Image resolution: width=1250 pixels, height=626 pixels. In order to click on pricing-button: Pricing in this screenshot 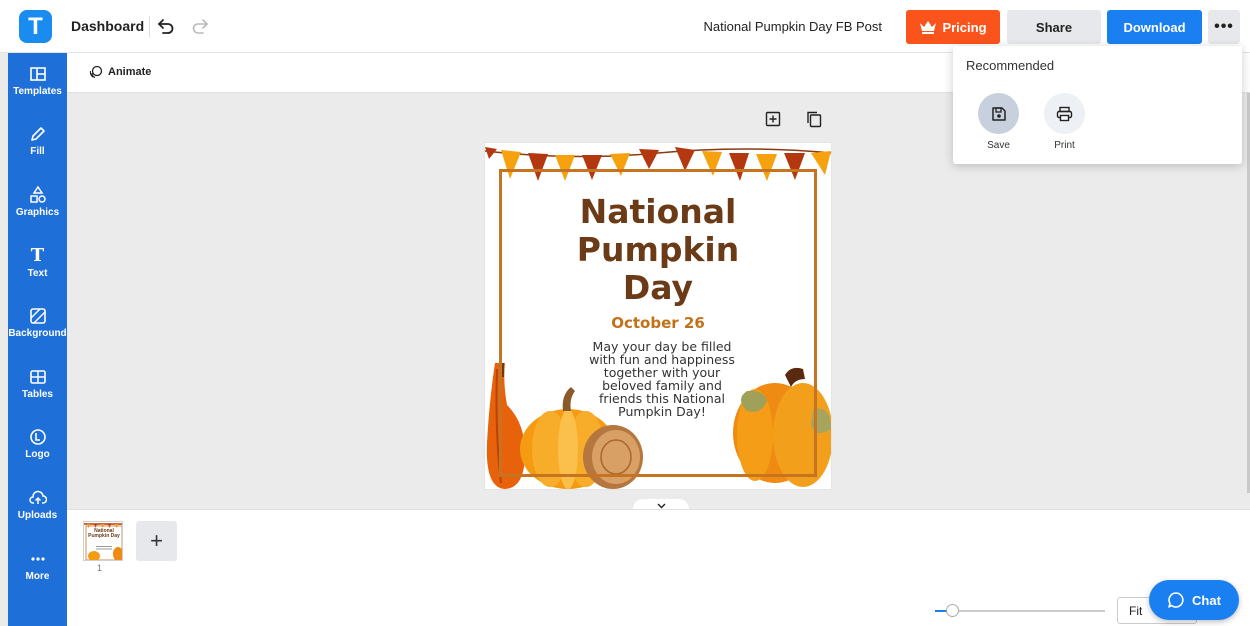, I will do `click(953, 27)`.